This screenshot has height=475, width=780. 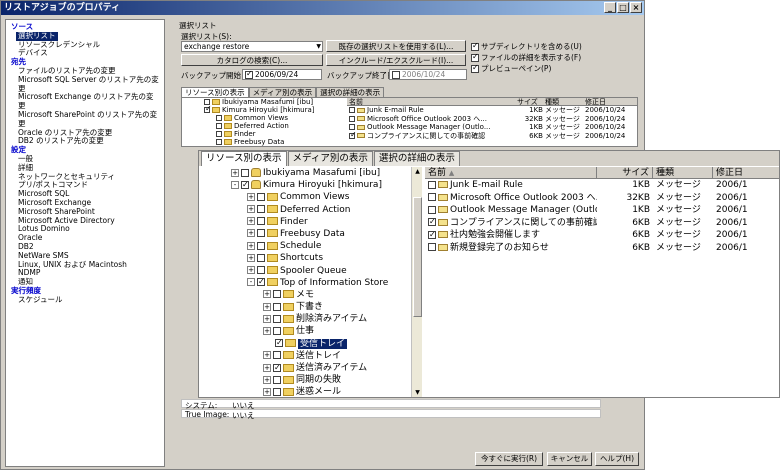 I want to click on scroll-down-icon: ▼, so click(x=417, y=392).